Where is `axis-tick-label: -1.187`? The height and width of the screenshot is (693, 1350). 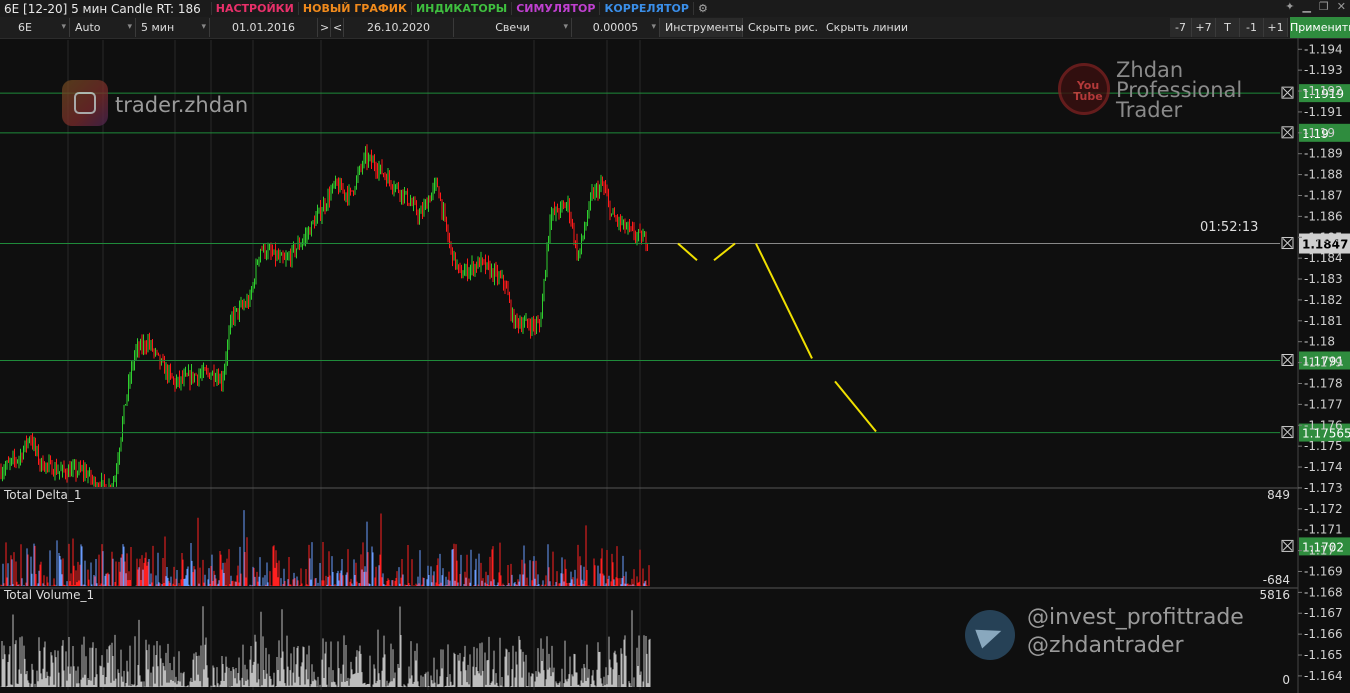
axis-tick-label: -1.187 is located at coordinates (1323, 195).